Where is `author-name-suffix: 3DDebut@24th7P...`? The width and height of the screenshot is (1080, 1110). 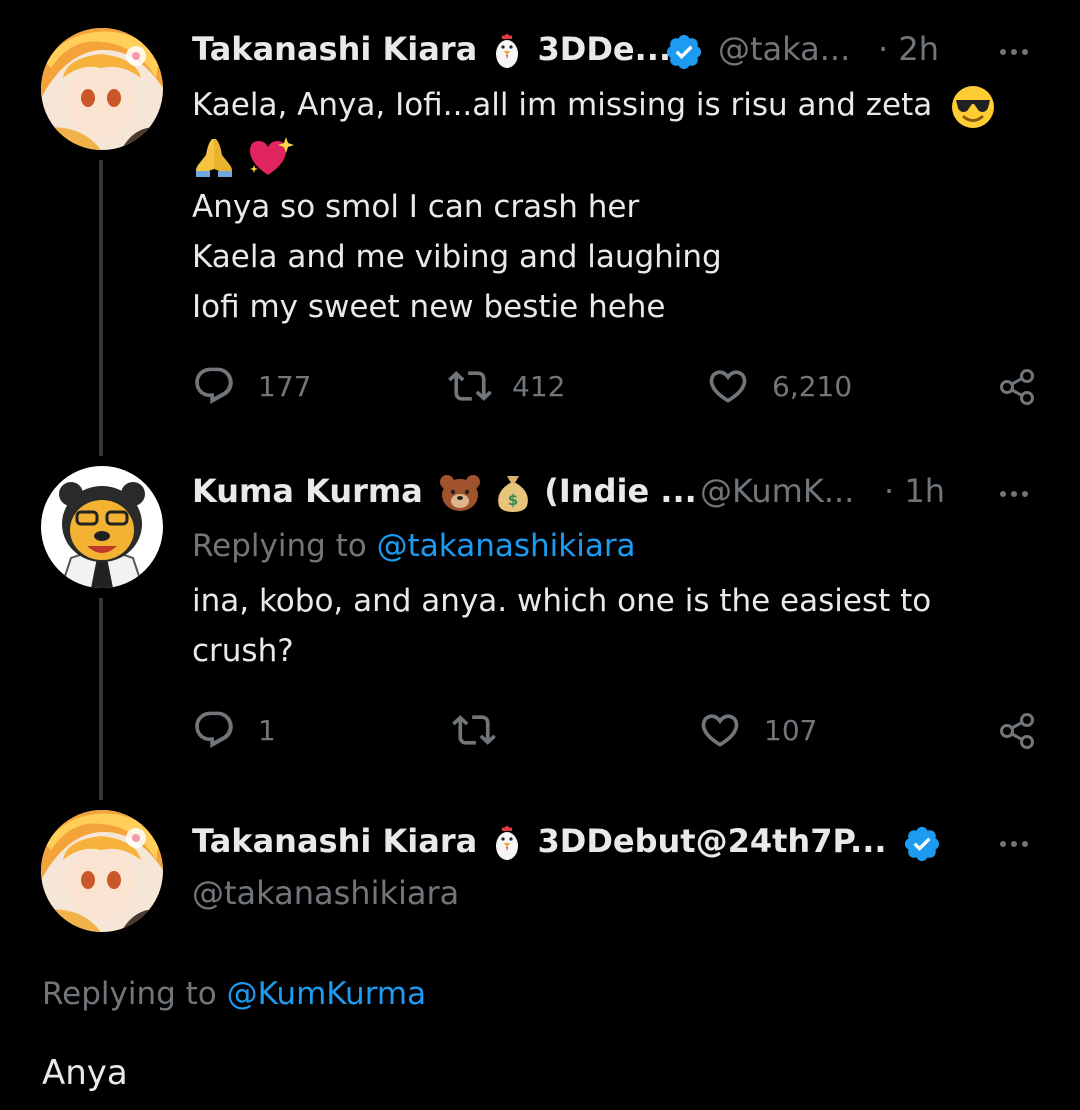 author-name-suffix: 3DDebut@24th7P... is located at coordinates (712, 841).